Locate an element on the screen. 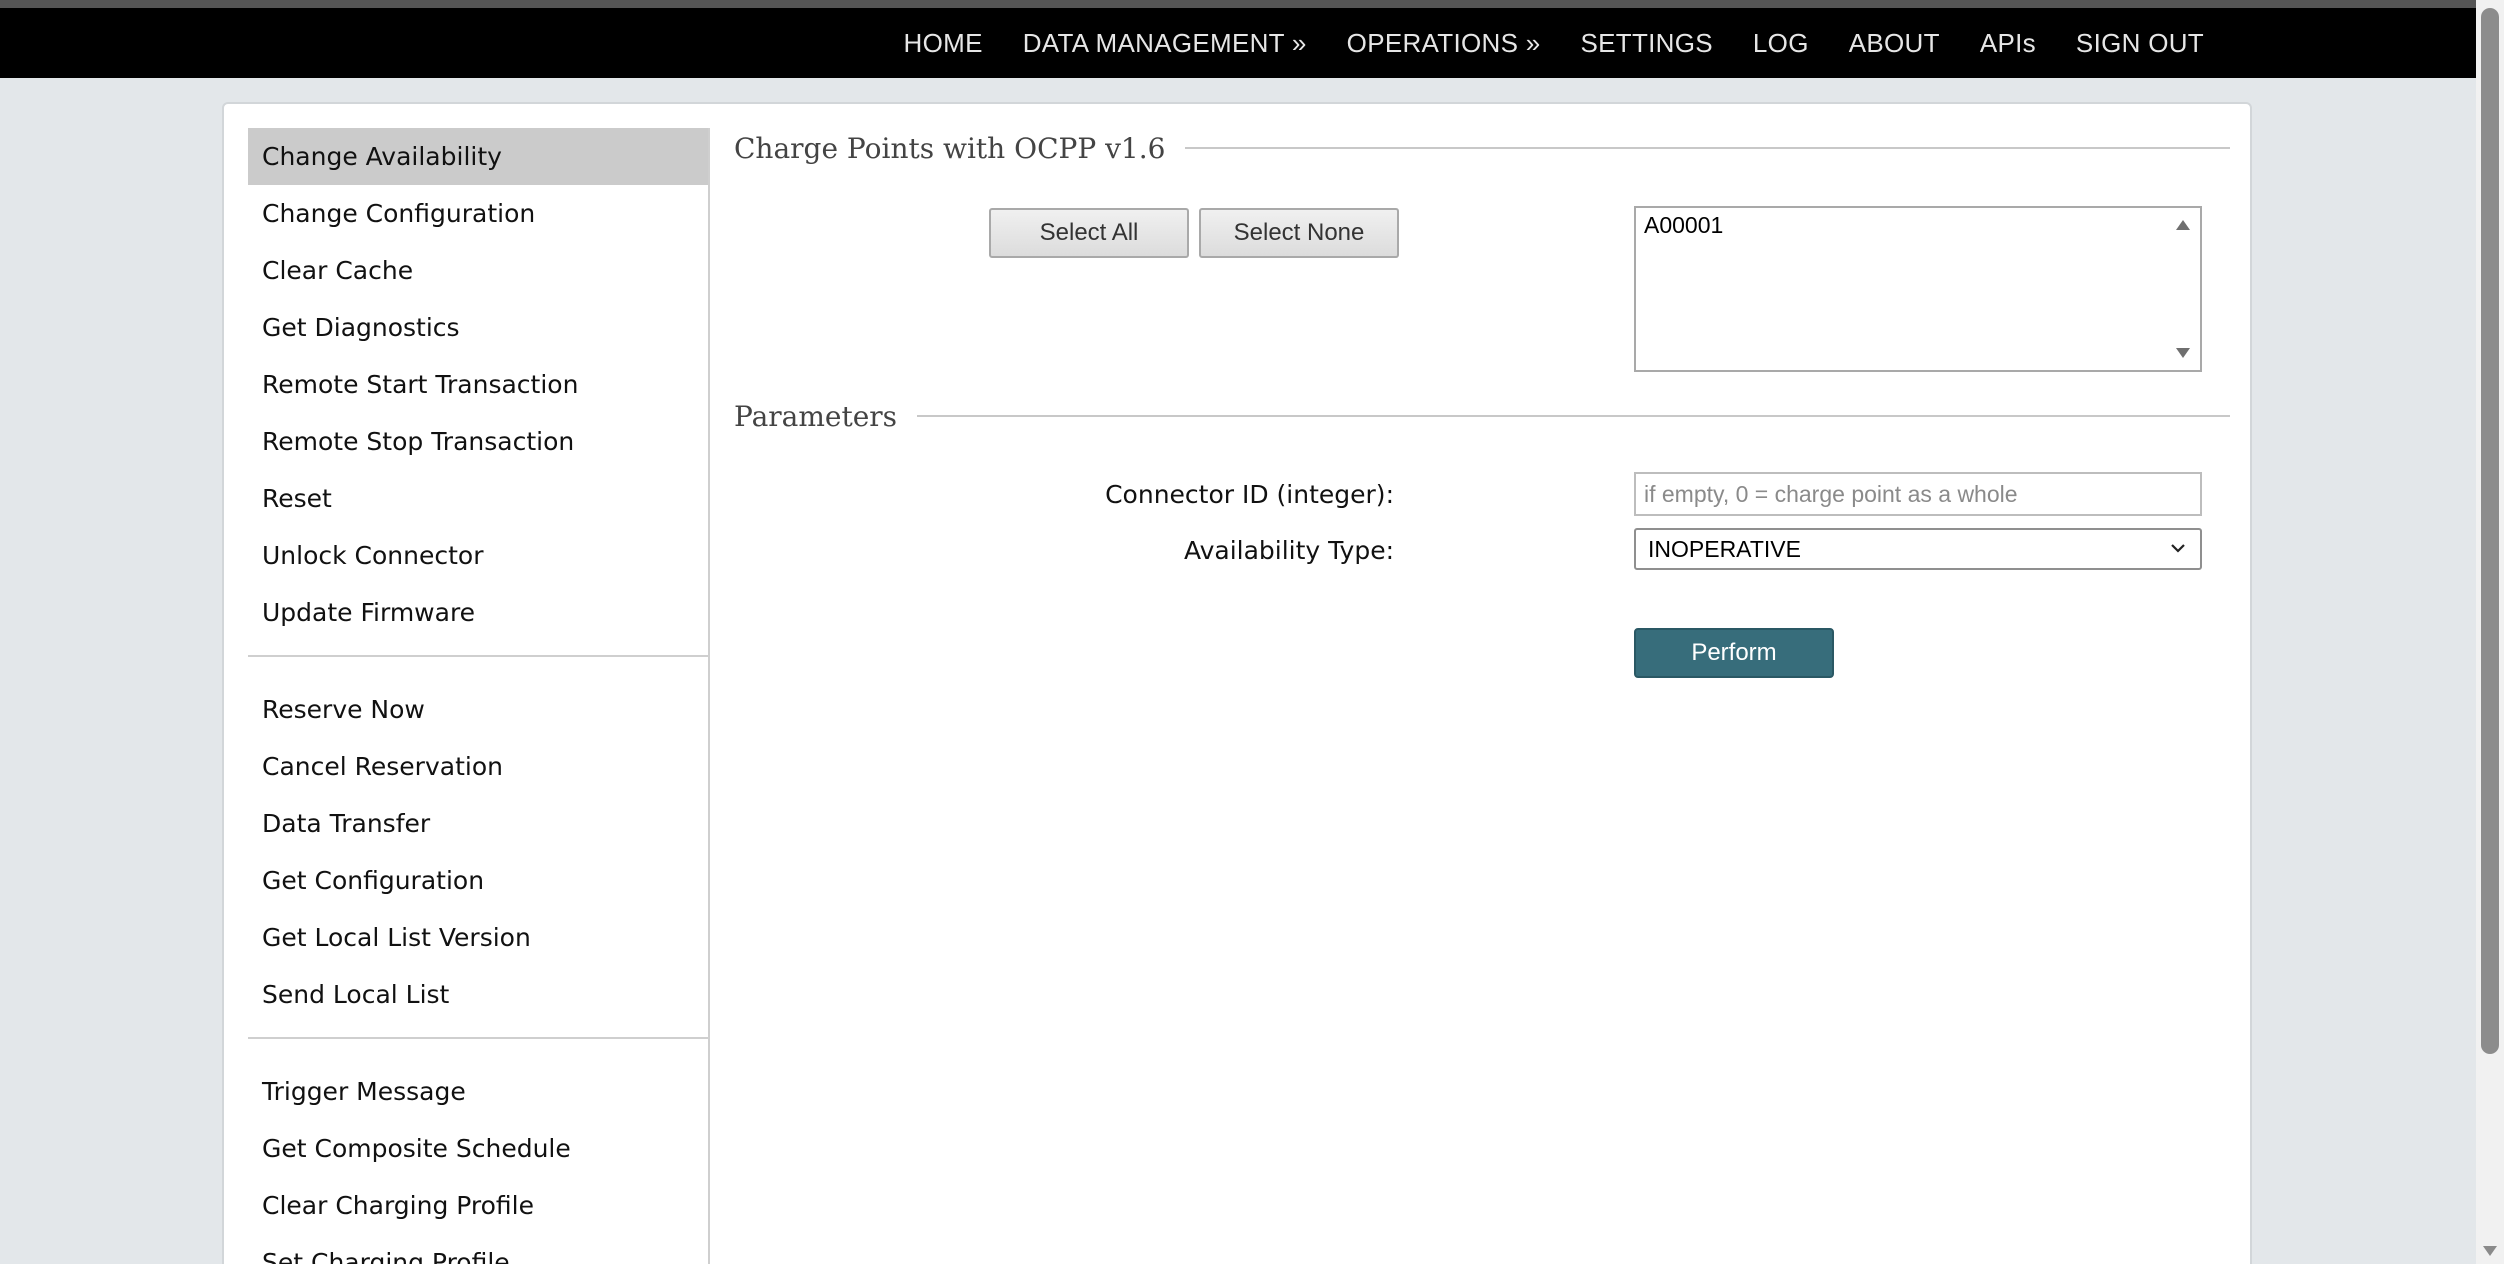 The image size is (2504, 1264). sidebar-item-reserve-now: Reserve Now is located at coordinates (478, 709).